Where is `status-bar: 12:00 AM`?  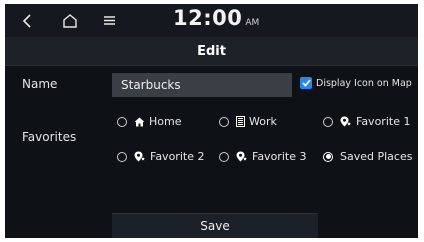
status-bar: 12:00 AM is located at coordinates (211, 20).